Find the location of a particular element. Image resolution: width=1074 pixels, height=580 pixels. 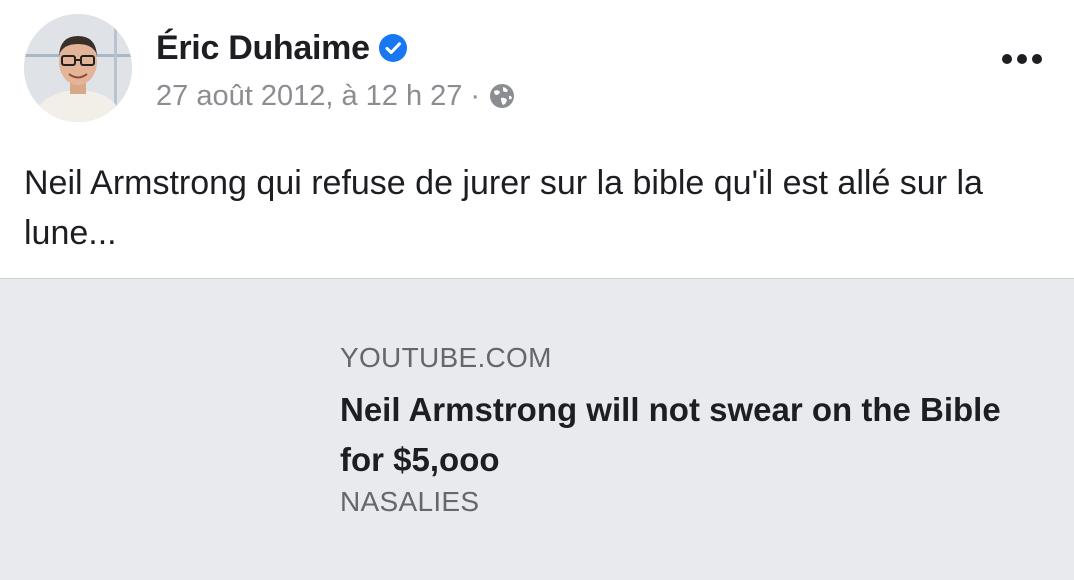

verified-badge-icon is located at coordinates (393, 48).